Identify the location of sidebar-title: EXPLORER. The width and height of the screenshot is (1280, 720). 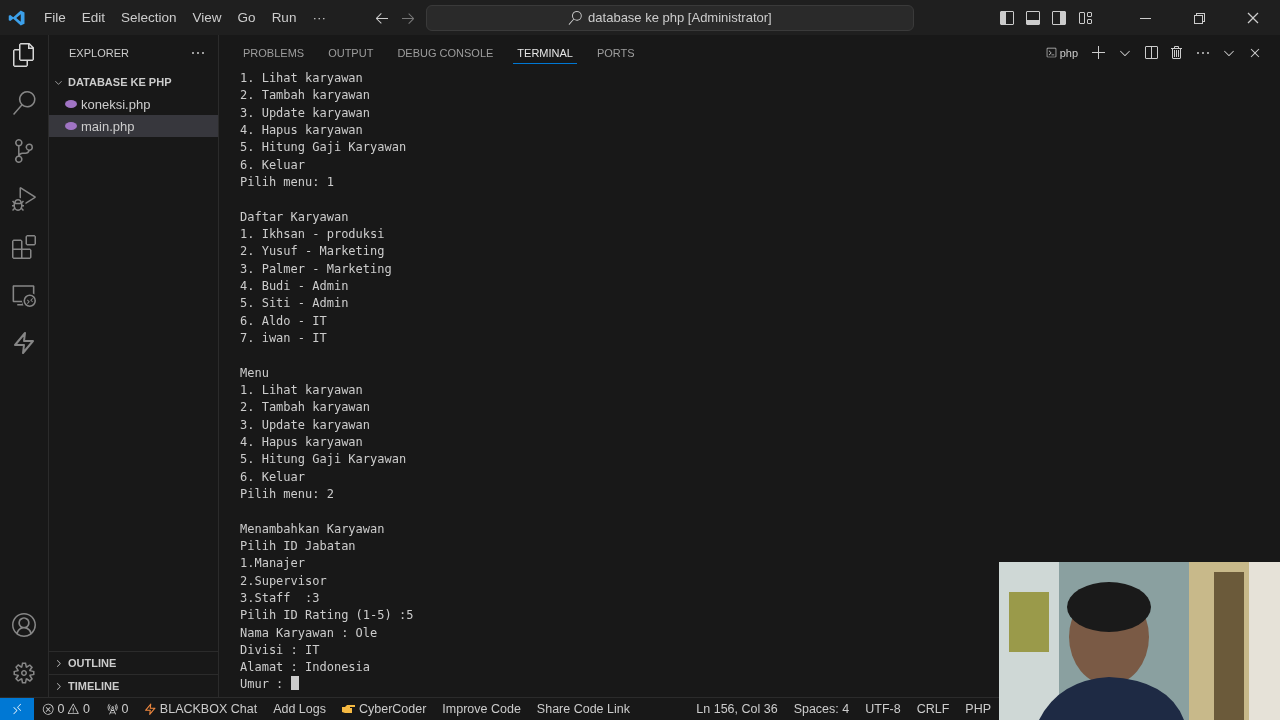
(99, 53).